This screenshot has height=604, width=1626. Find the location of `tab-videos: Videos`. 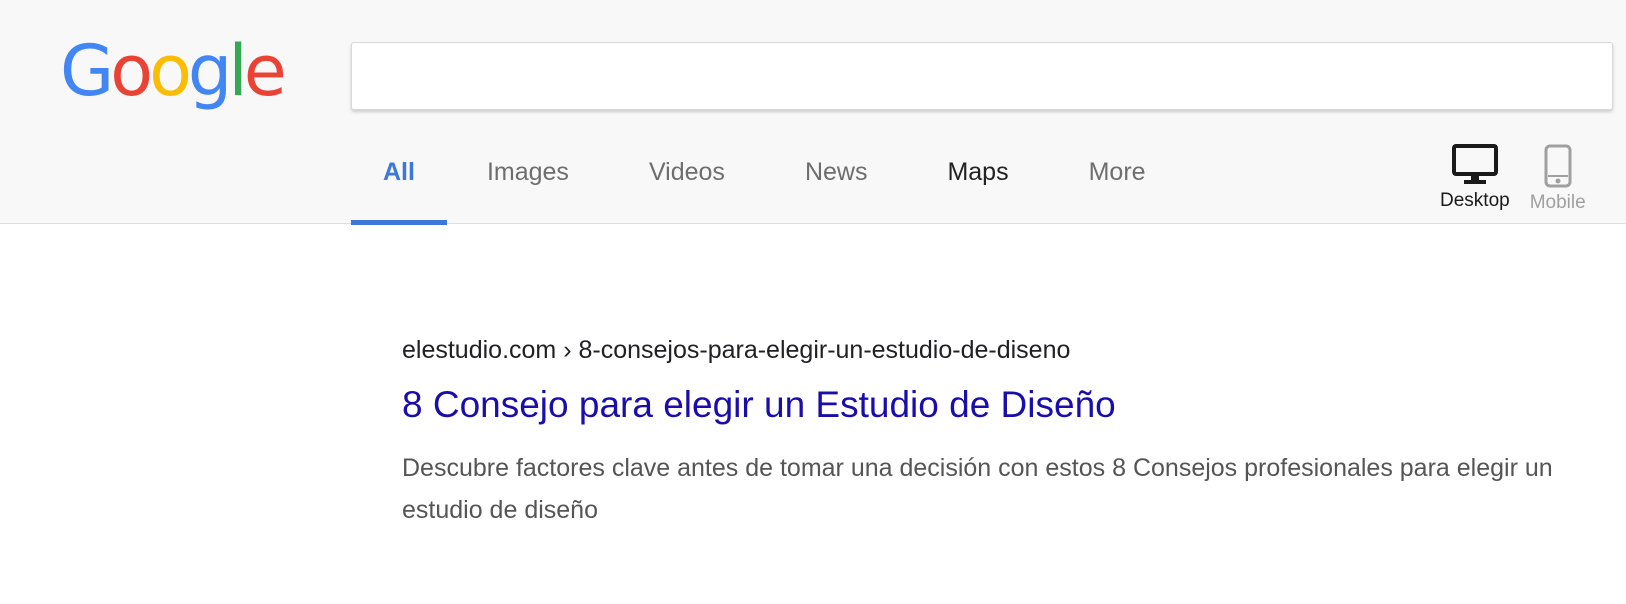

tab-videos: Videos is located at coordinates (687, 182).